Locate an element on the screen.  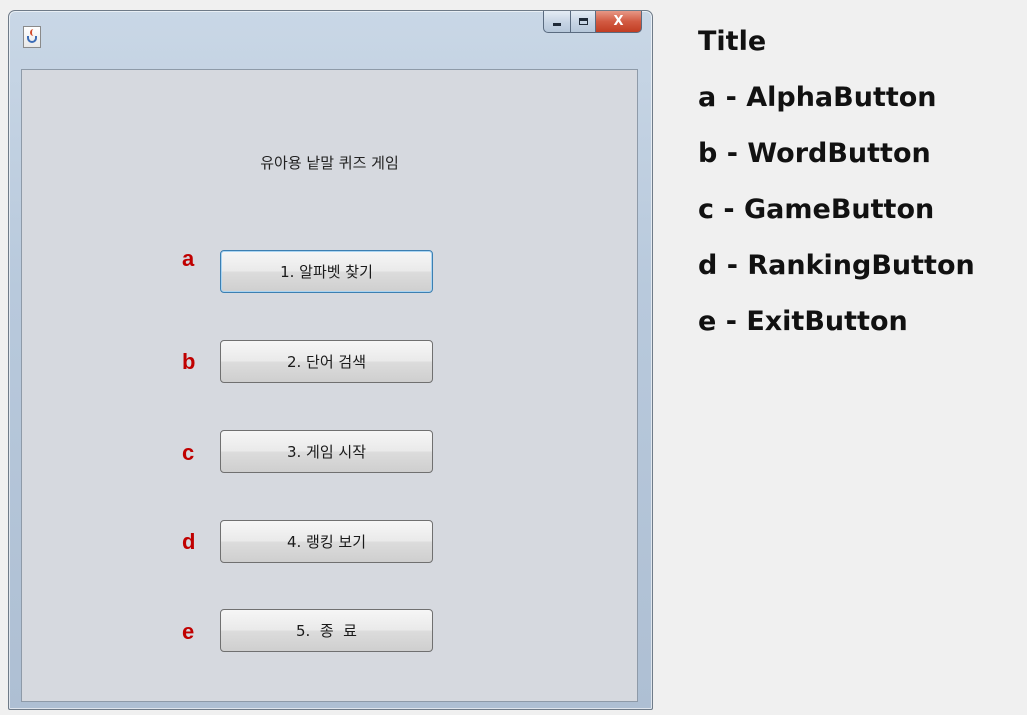
legend-item-alpha: a - AlphaButton is located at coordinates (817, 97).